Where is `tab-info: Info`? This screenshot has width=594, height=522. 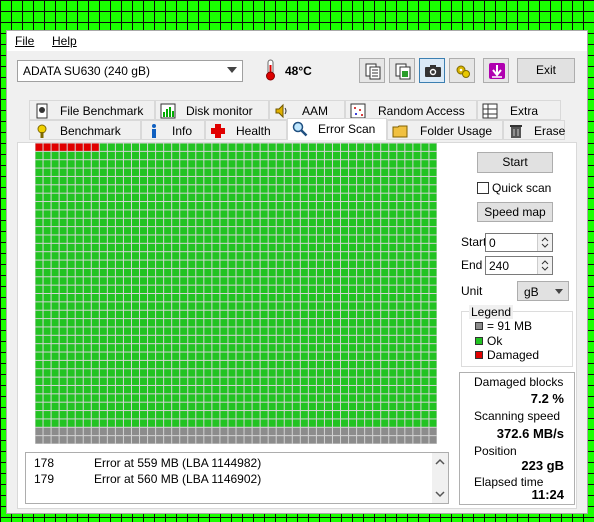 tab-info: Info is located at coordinates (173, 130).